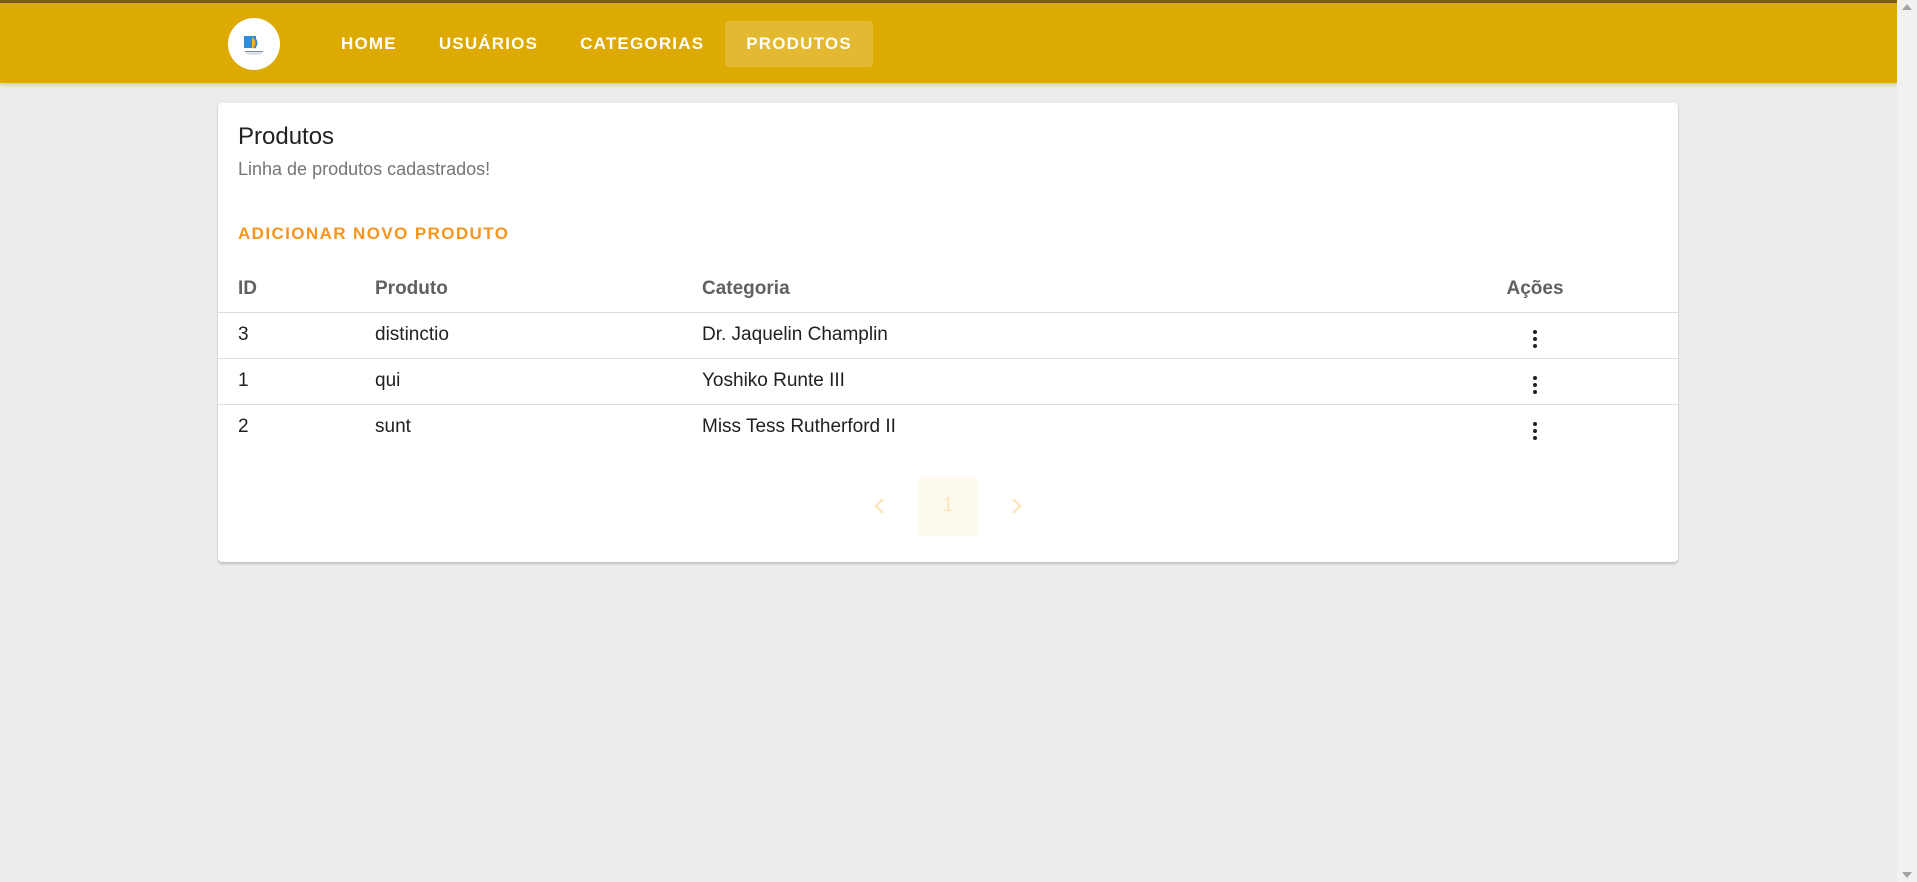  Describe the element at coordinates (1087, 334) in the screenshot. I see `cell-categoria: Dr. Jaquelin Champlin` at that location.